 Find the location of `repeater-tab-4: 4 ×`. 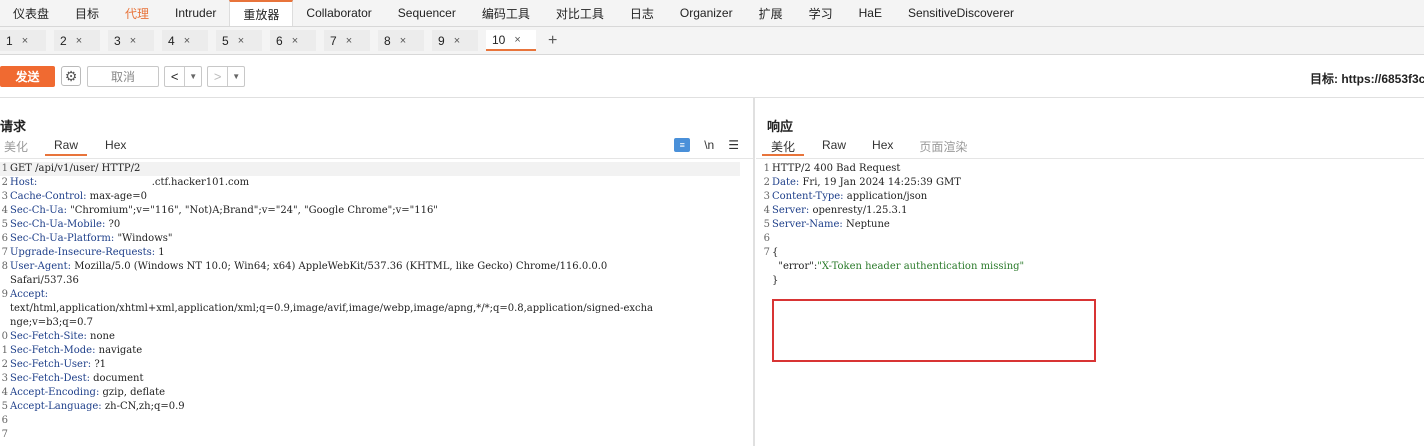

repeater-tab-4: 4 × is located at coordinates (185, 40).